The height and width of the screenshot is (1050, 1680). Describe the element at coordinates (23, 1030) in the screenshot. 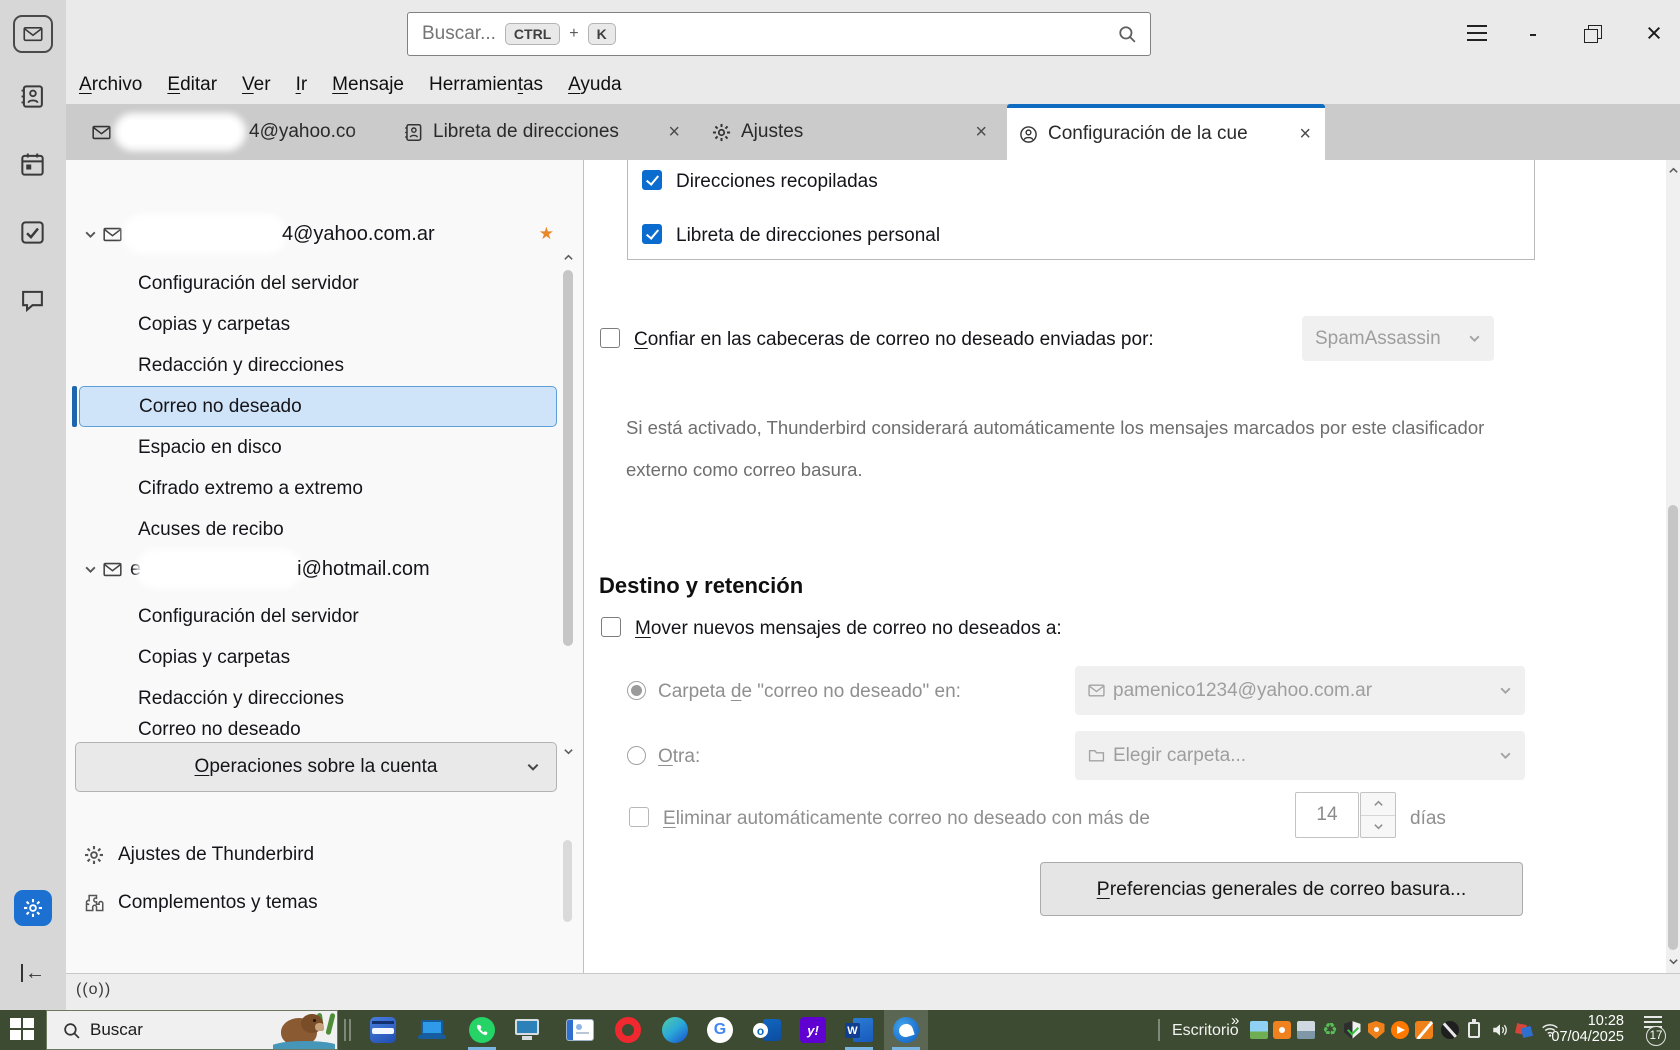

I see `start-button` at that location.